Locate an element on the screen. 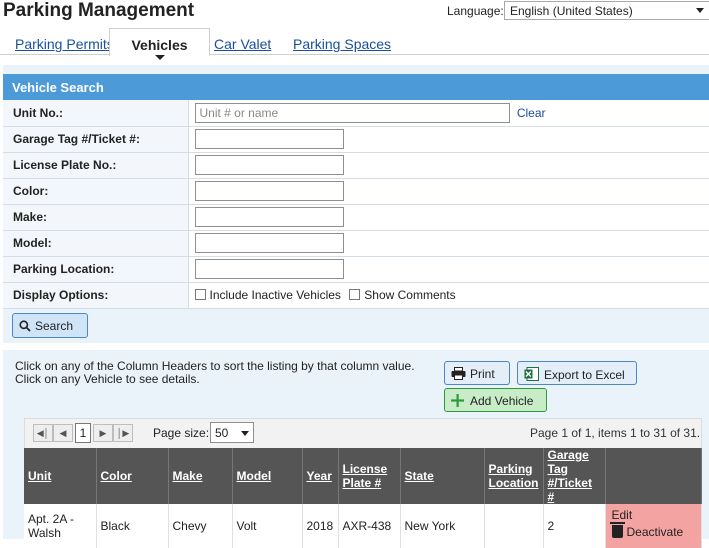 Image resolution: width=709 pixels, height=548 pixels. page-size-value: 50 is located at coordinates (222, 433).